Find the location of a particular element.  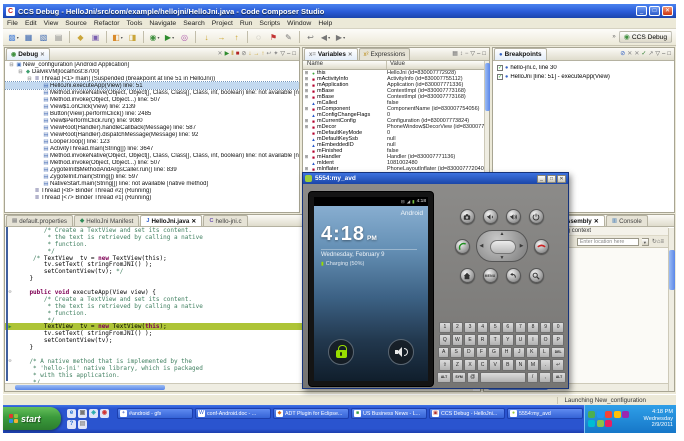

perspective-ccs-debug-button: ◉ CCS Debug is located at coordinates (645, 37).